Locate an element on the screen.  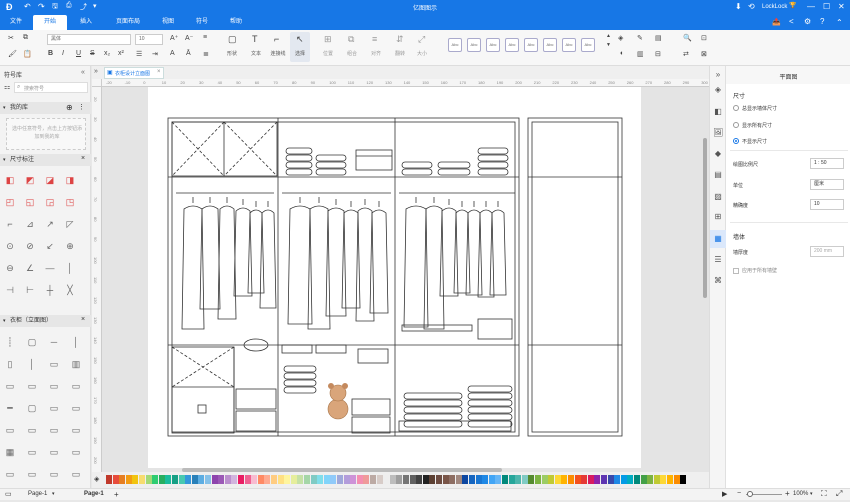
apply-all-label: 应用于所有墙壁 is located at coordinates (759, 270).